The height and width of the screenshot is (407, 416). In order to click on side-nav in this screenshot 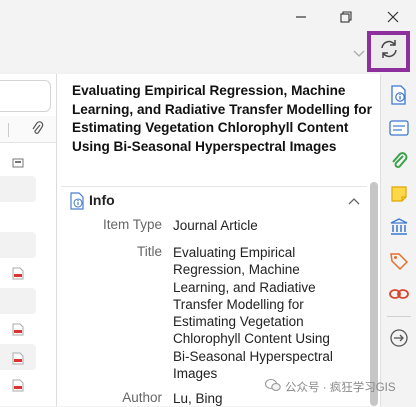, I will do `click(398, 240)`.